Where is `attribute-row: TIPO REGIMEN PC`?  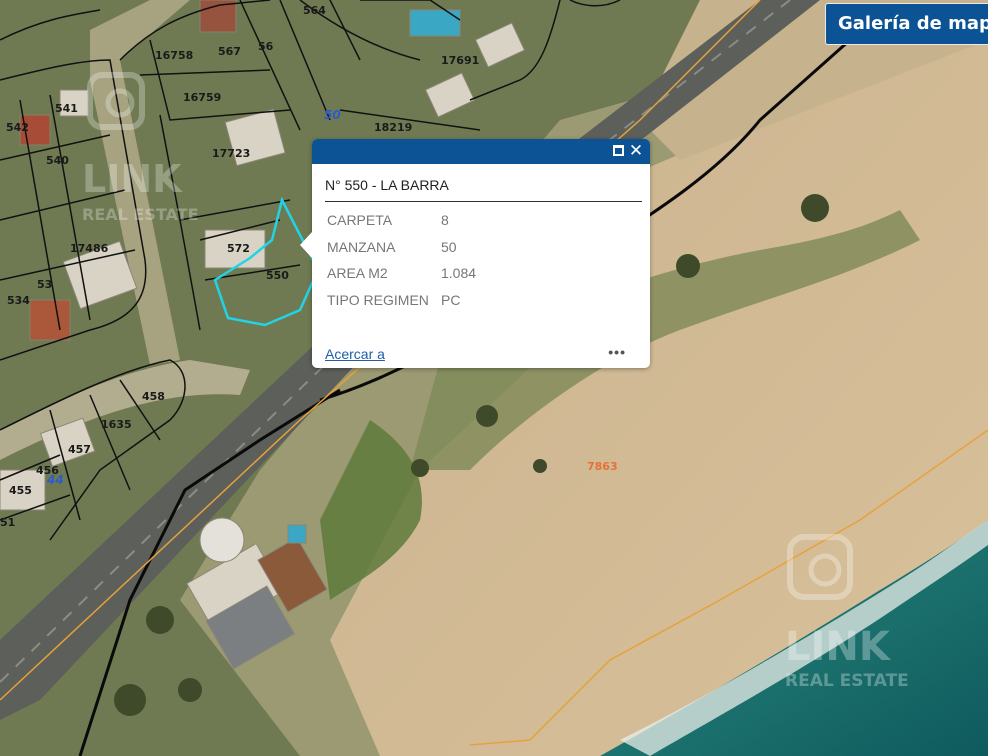 attribute-row: TIPO REGIMEN PC is located at coordinates (401, 305).